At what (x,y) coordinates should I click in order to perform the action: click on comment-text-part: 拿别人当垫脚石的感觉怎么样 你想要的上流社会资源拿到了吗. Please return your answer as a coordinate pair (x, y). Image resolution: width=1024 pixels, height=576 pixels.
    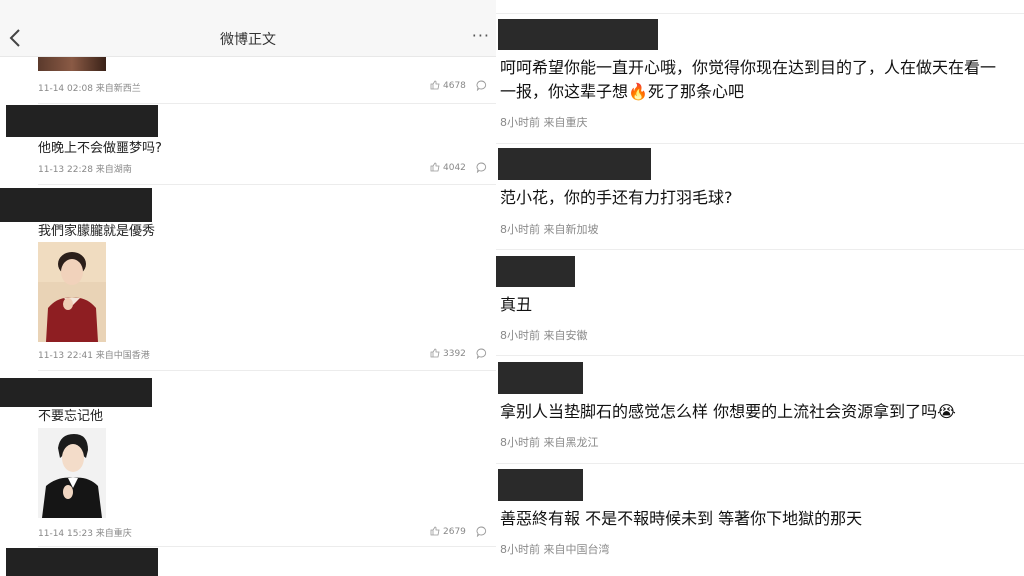
    Looking at the image, I should click on (719, 411).